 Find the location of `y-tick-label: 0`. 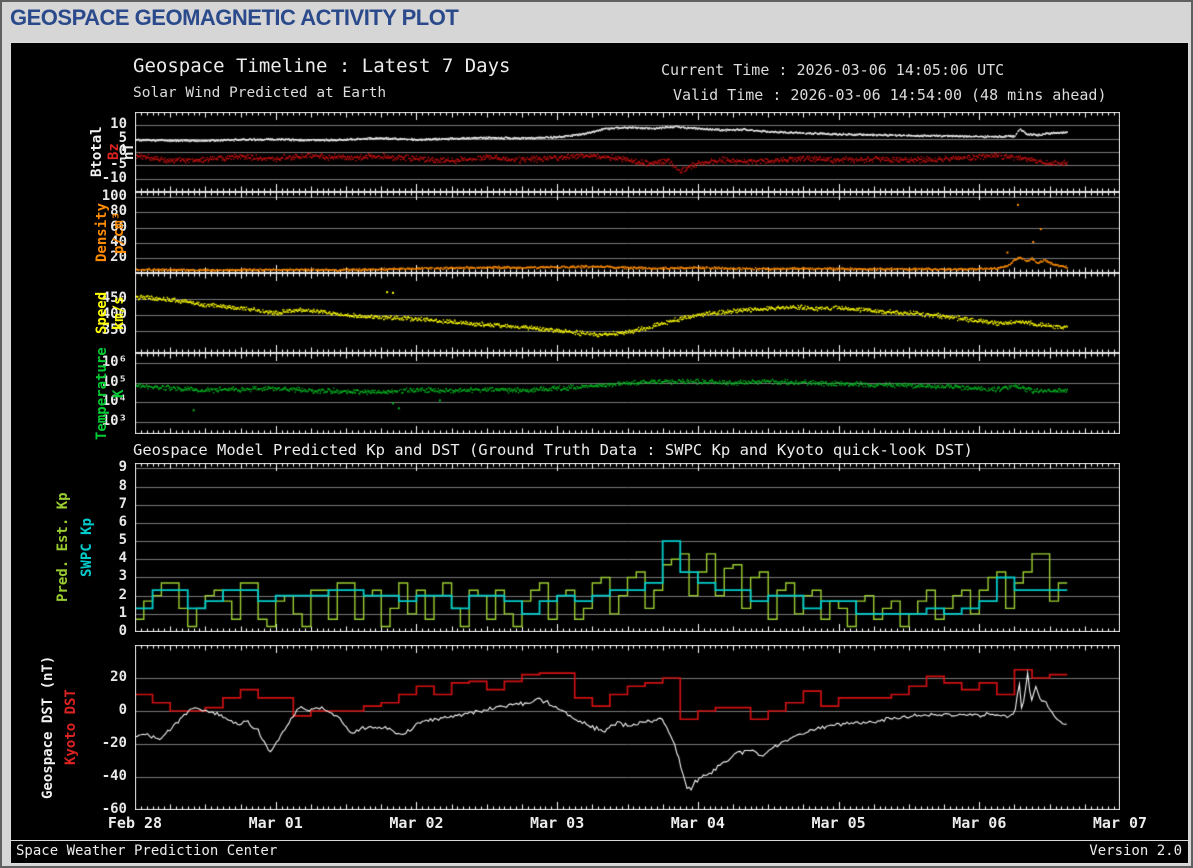

y-tick-label: 0 is located at coordinates (122, 710).